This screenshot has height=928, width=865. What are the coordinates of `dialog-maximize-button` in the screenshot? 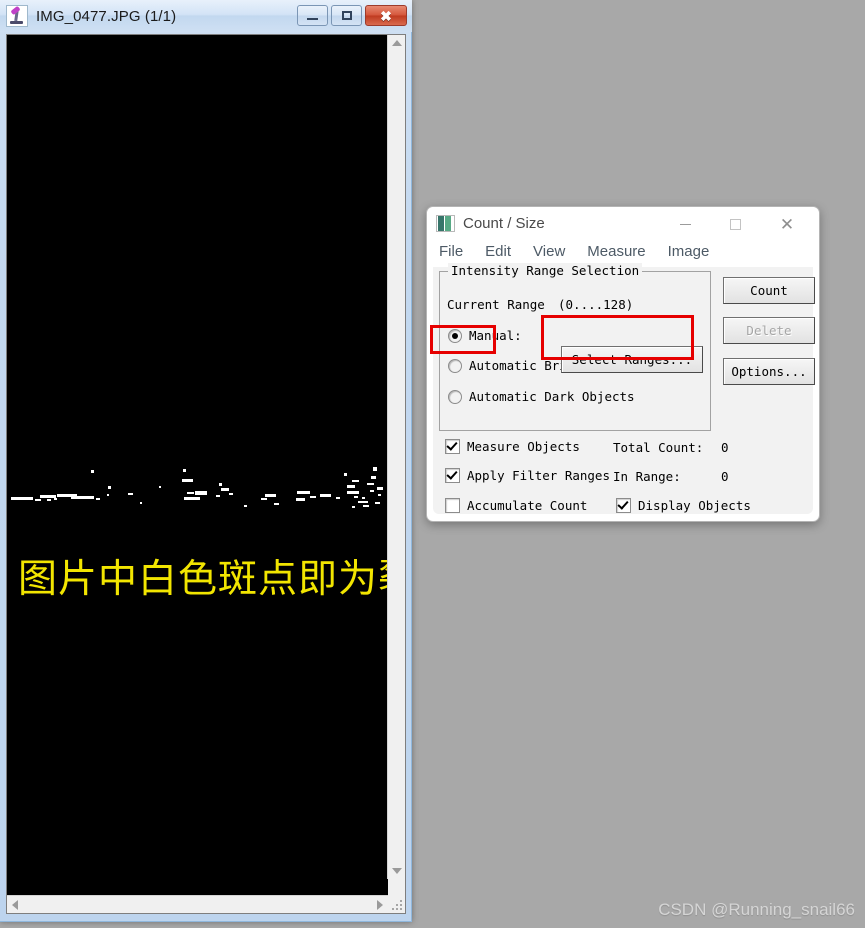 It's located at (735, 224).